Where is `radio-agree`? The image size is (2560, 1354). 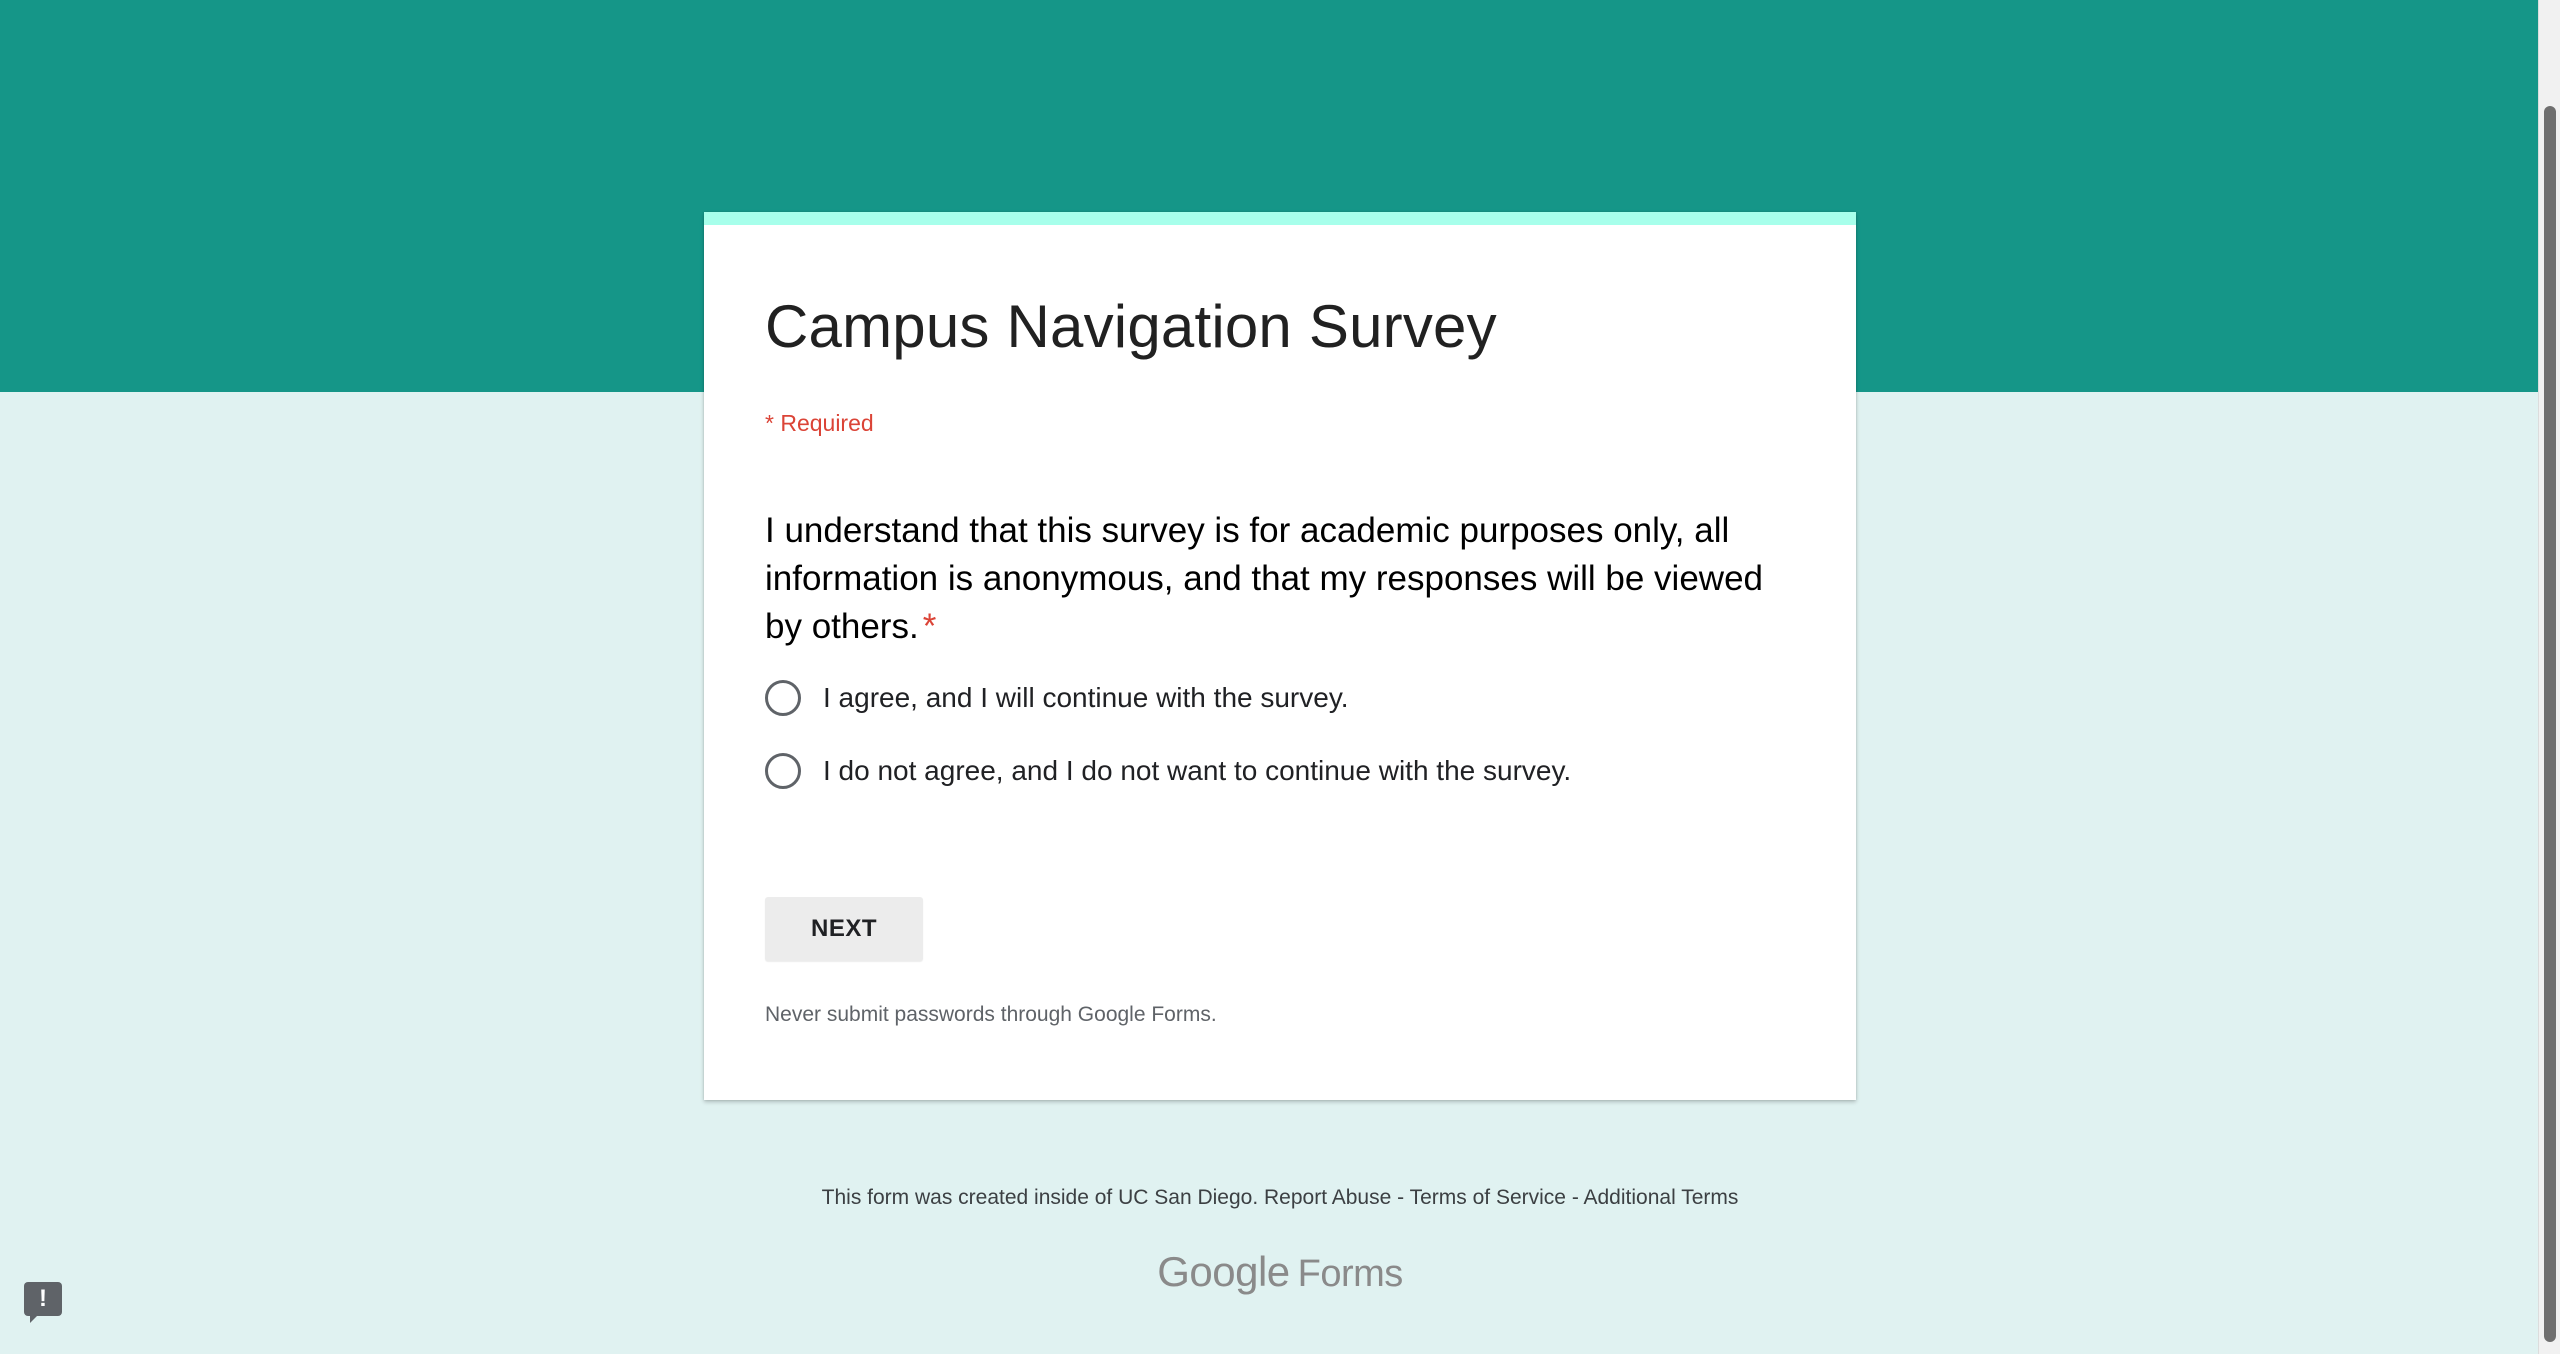
radio-agree is located at coordinates (783, 698).